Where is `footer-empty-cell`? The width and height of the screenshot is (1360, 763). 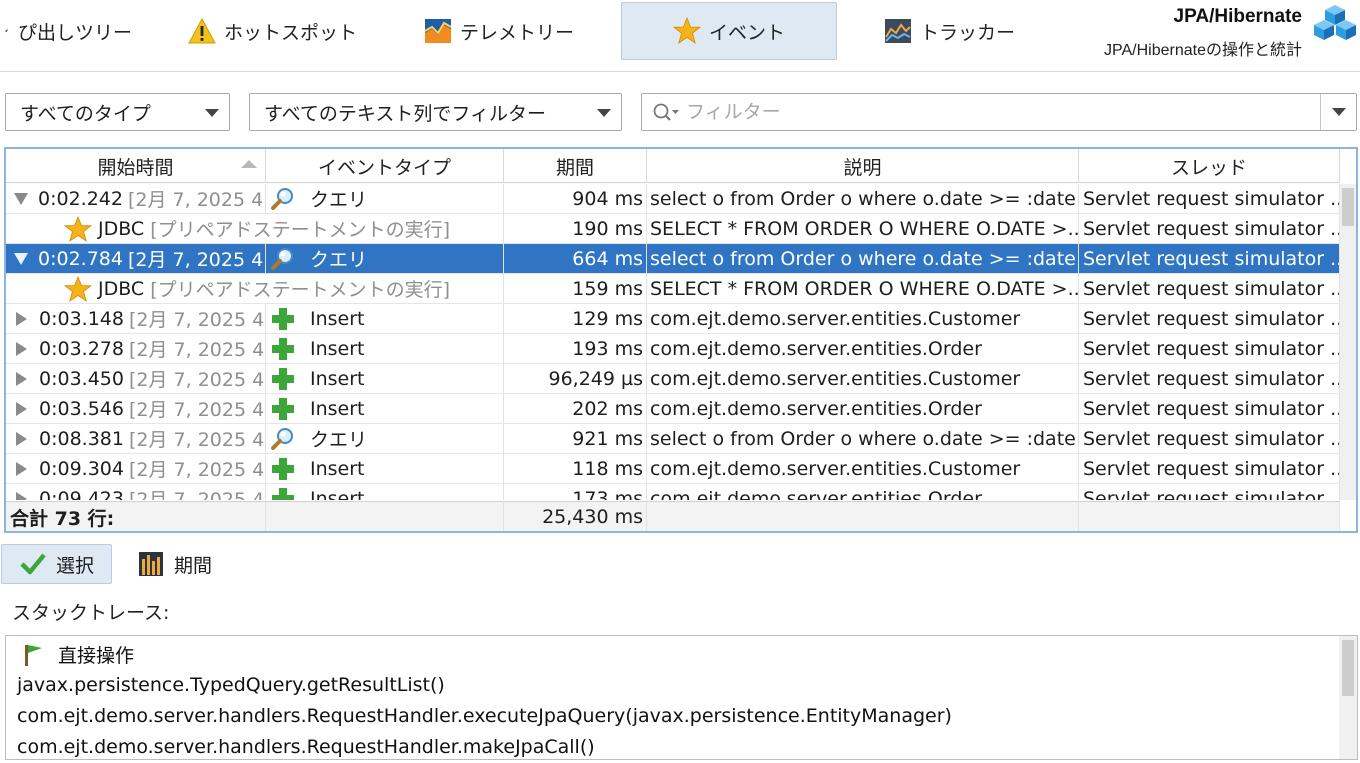
footer-empty-cell is located at coordinates (1209, 516).